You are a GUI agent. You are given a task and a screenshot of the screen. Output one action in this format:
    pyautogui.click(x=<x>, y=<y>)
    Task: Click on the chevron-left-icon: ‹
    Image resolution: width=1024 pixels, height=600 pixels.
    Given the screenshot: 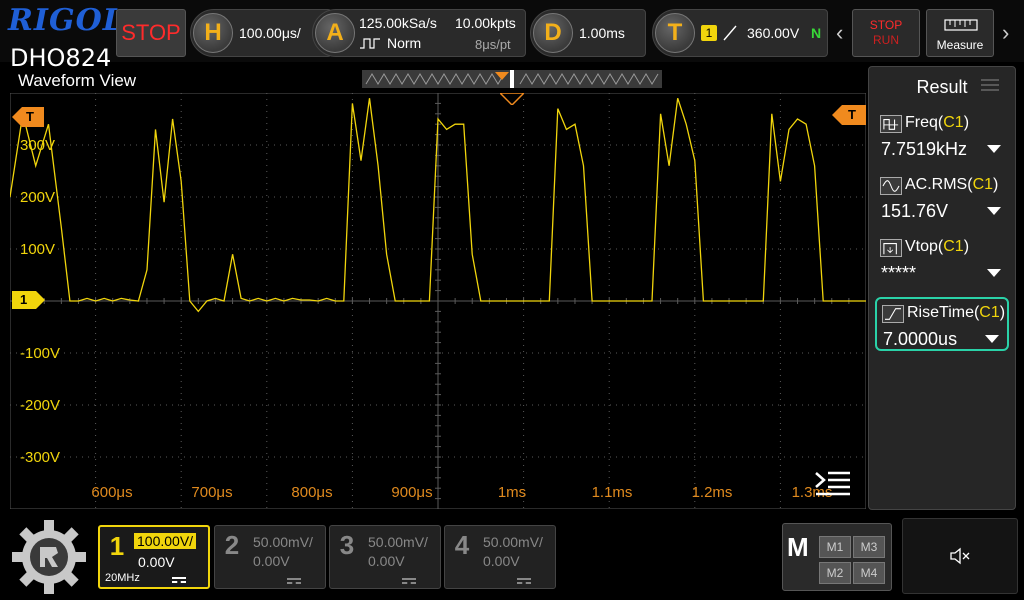 What is the action you would take?
    pyautogui.click(x=839, y=33)
    